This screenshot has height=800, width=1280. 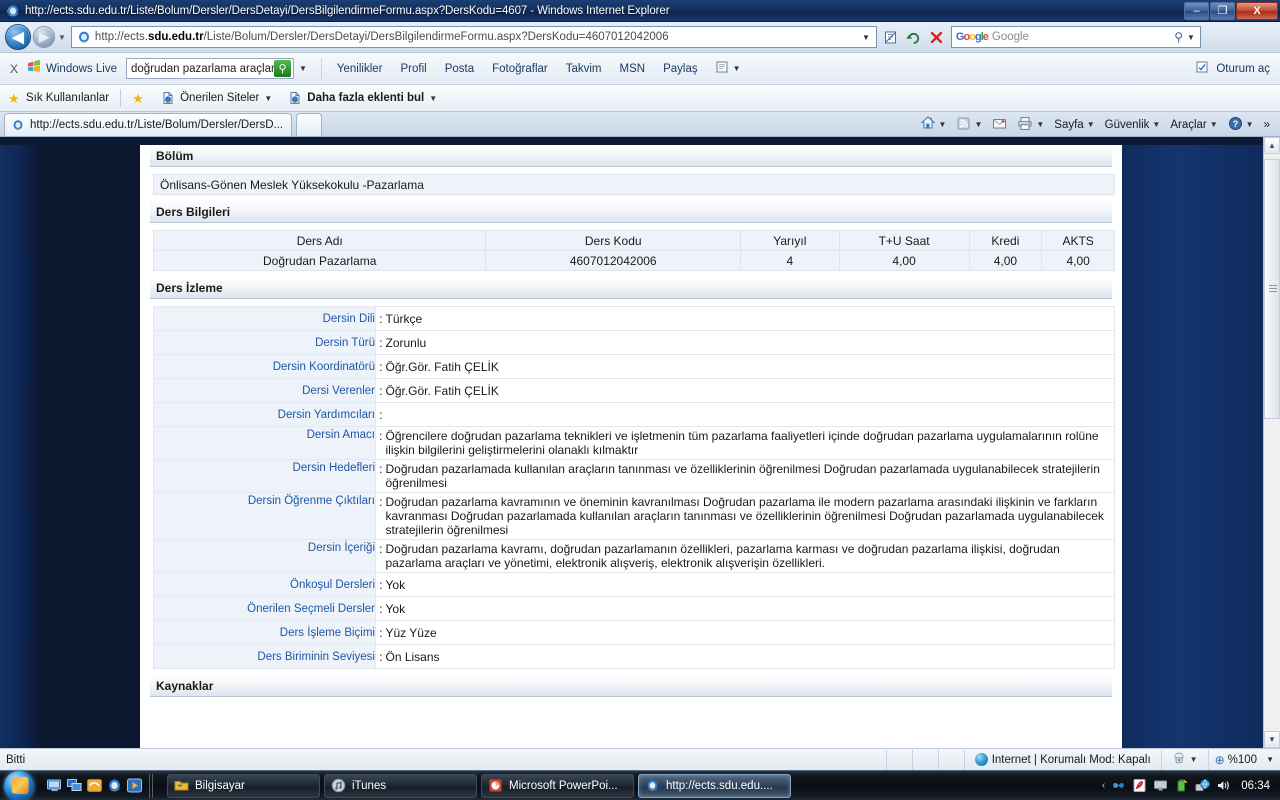 I want to click on taskbar-item-bilgisayar: Bilgisayar, so click(x=243, y=785).